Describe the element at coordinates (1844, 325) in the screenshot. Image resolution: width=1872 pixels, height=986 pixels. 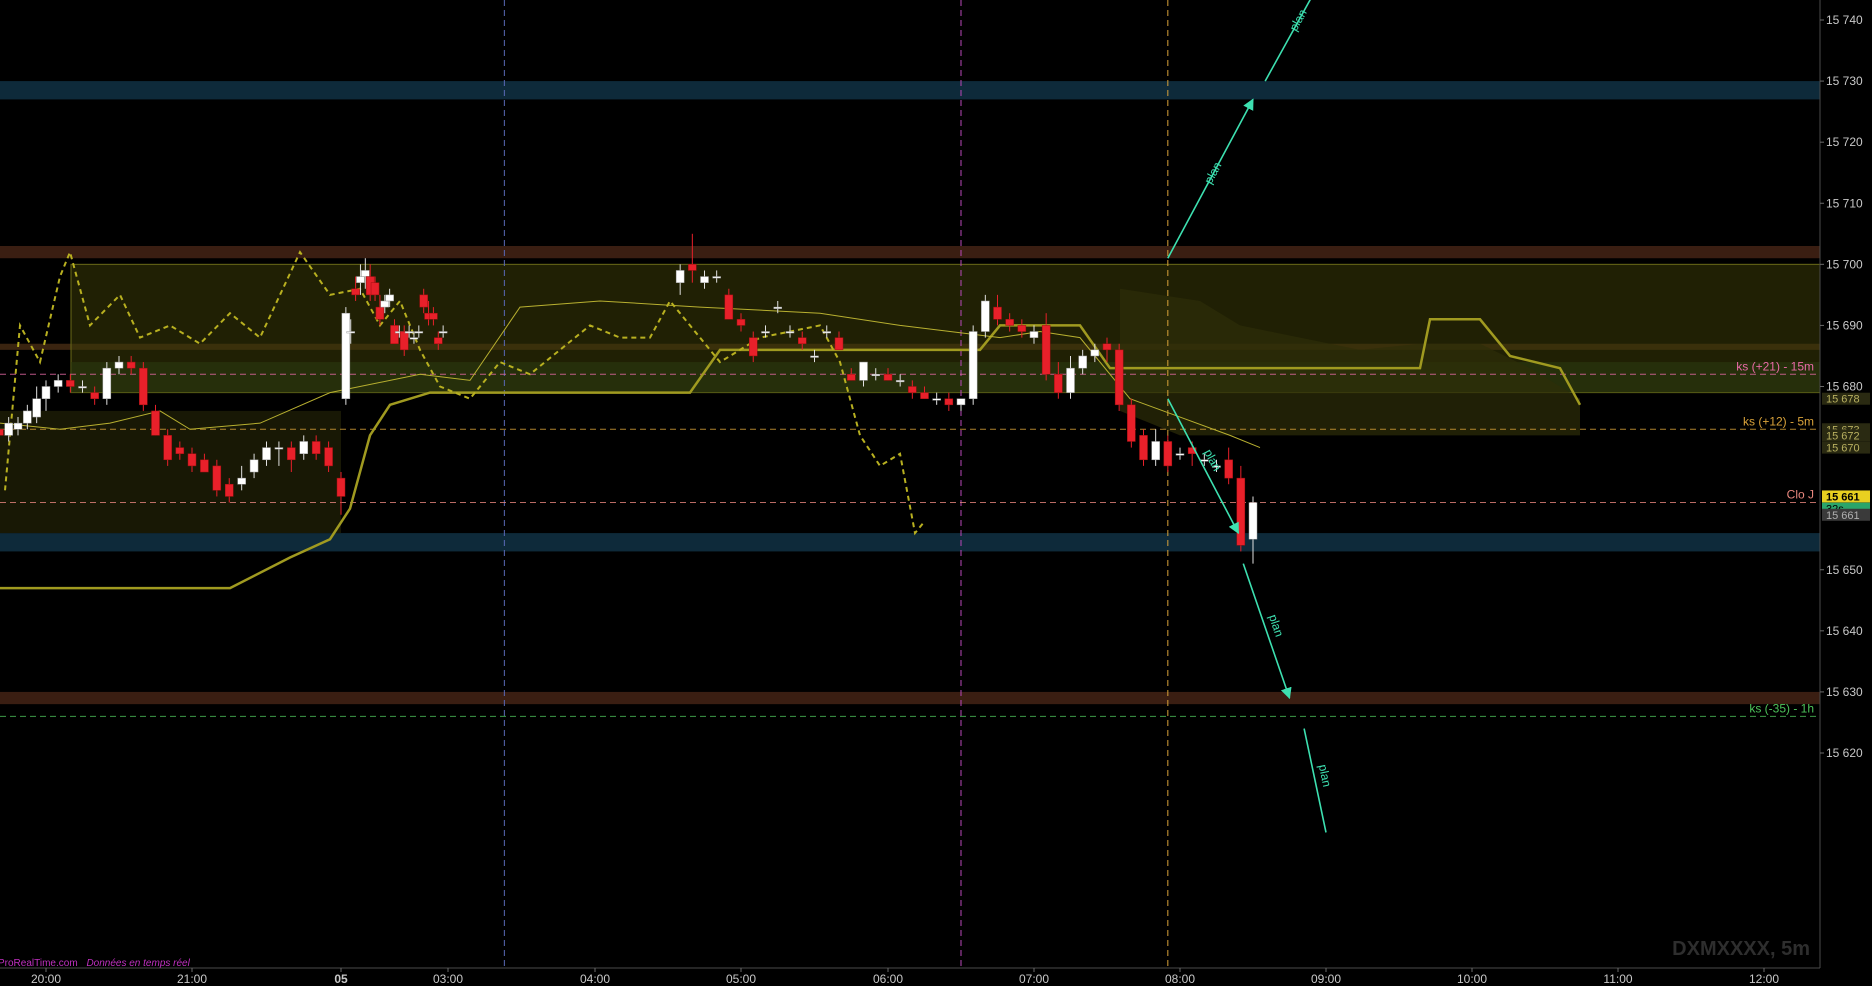
I see `price-tick-label-5: 15 690` at that location.